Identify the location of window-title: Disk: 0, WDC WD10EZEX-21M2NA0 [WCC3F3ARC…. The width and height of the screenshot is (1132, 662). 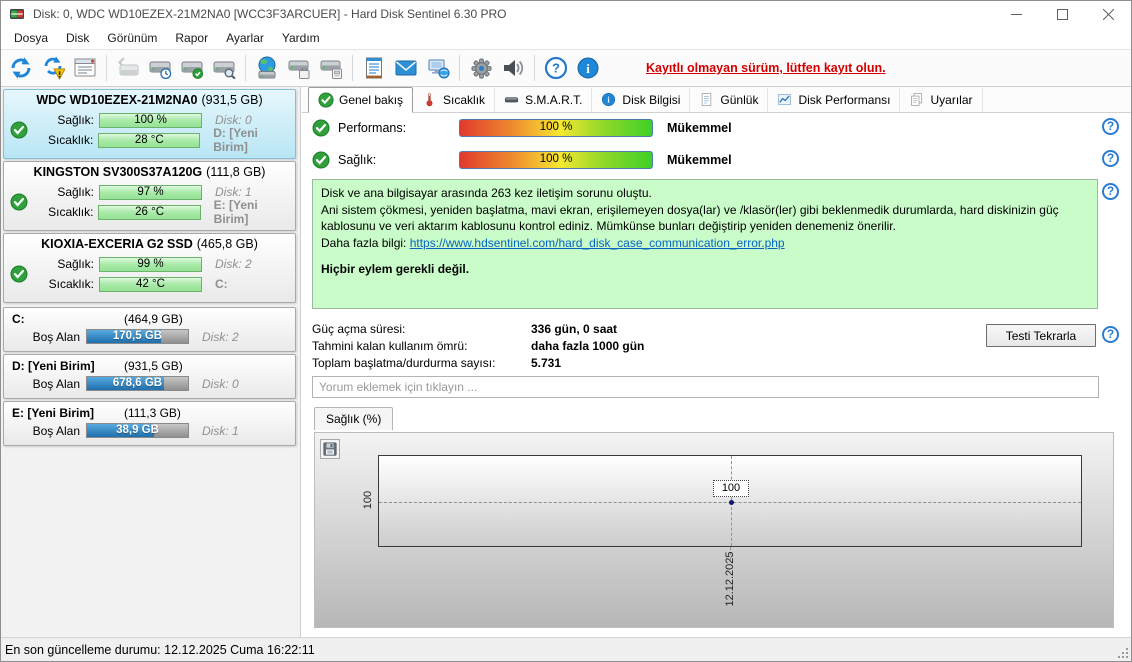
(270, 14).